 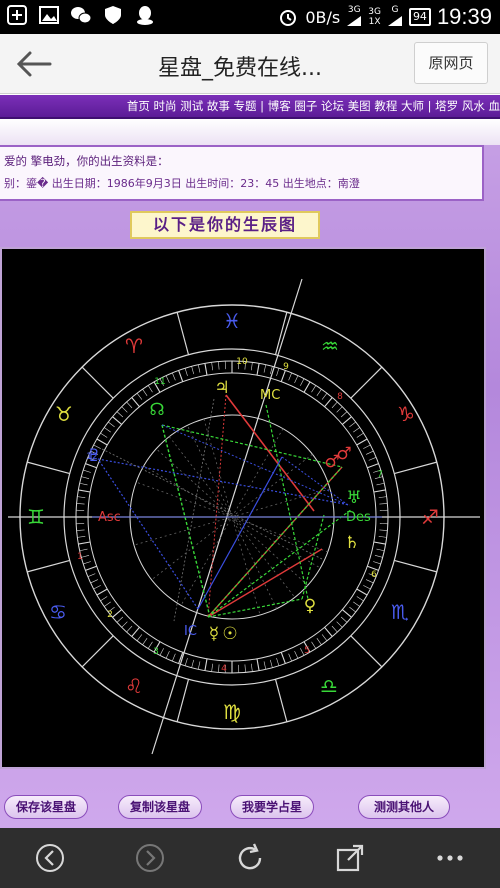 What do you see at coordinates (272, 807) in the screenshot?
I see `learn-astrology-button: 我要学占星` at bounding box center [272, 807].